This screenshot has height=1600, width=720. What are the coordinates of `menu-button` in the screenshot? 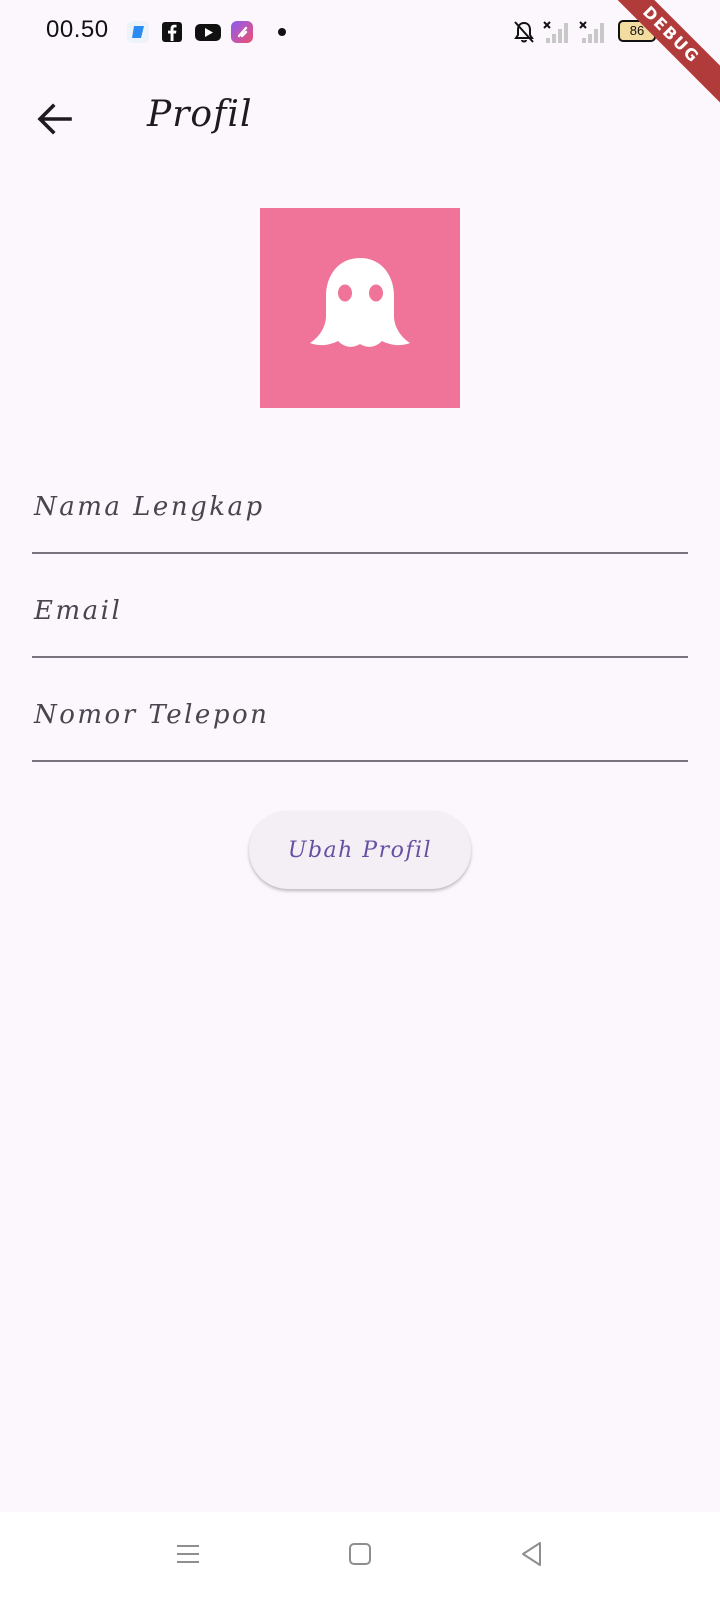 It's located at (188, 1556).